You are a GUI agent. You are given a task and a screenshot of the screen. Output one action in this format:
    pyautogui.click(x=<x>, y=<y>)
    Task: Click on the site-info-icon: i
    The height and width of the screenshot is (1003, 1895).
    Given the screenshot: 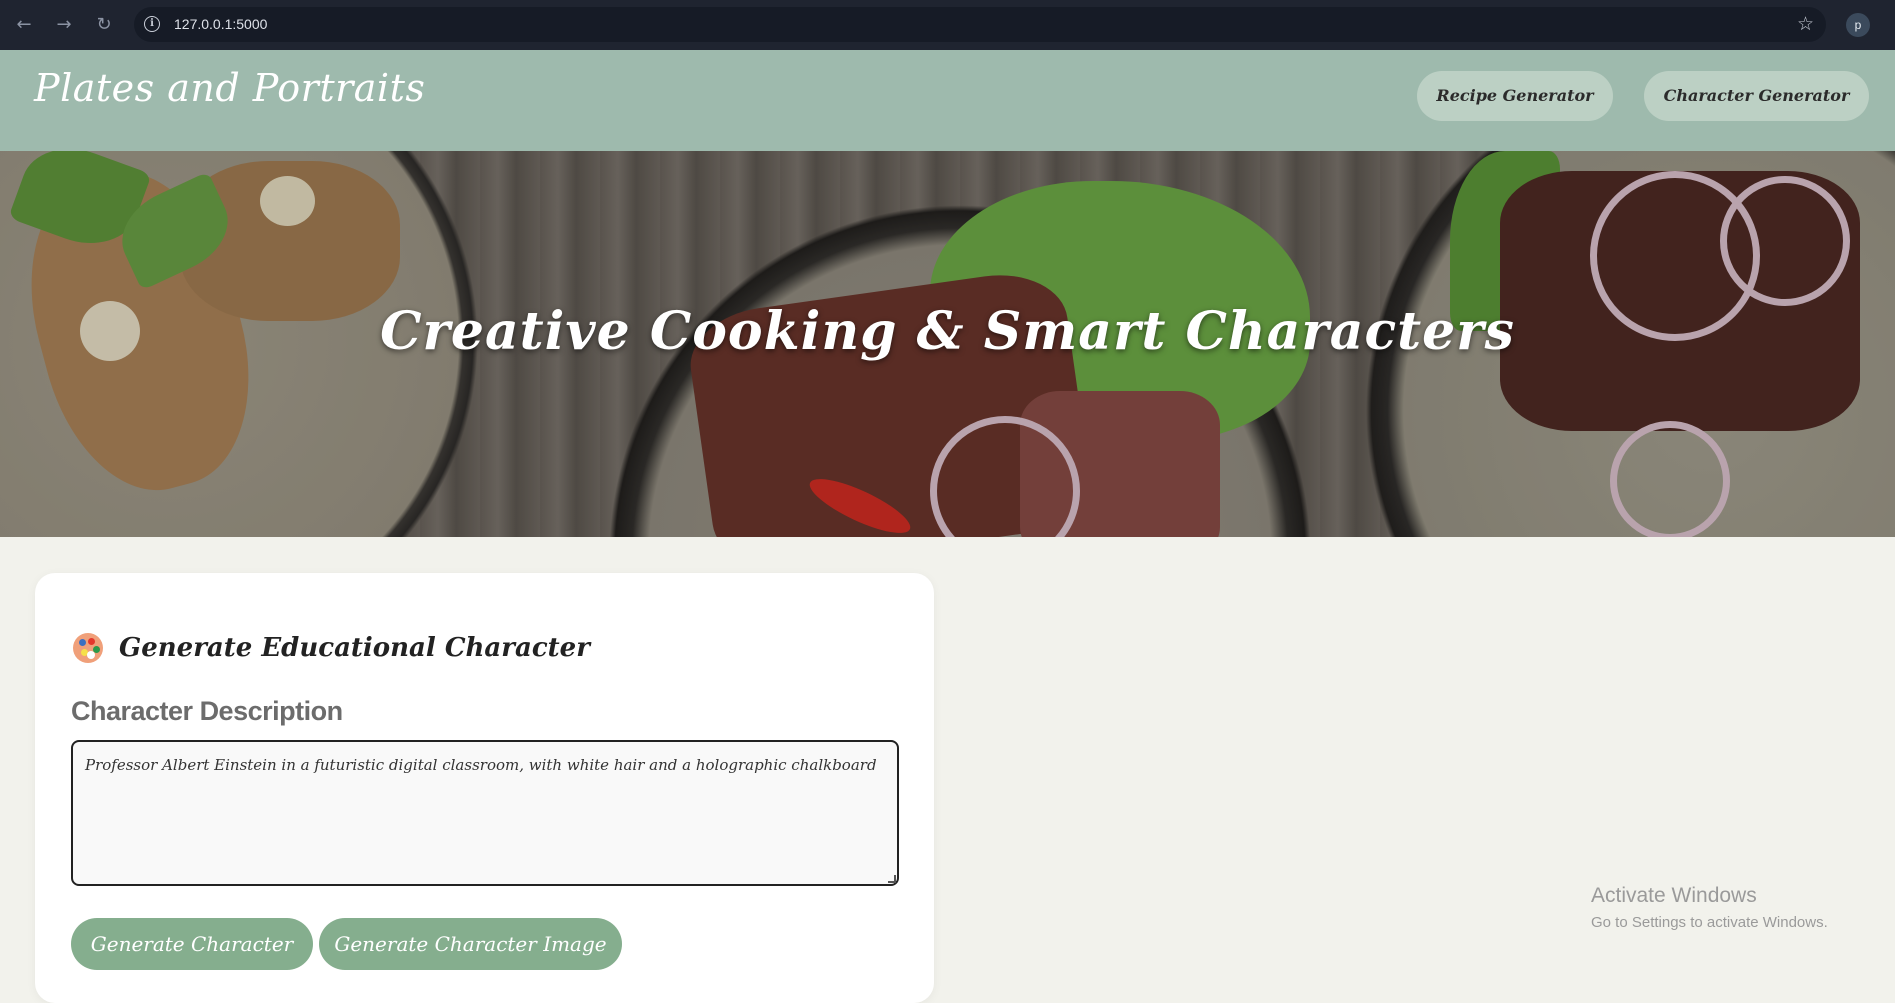 What is the action you would take?
    pyautogui.click(x=152, y=24)
    